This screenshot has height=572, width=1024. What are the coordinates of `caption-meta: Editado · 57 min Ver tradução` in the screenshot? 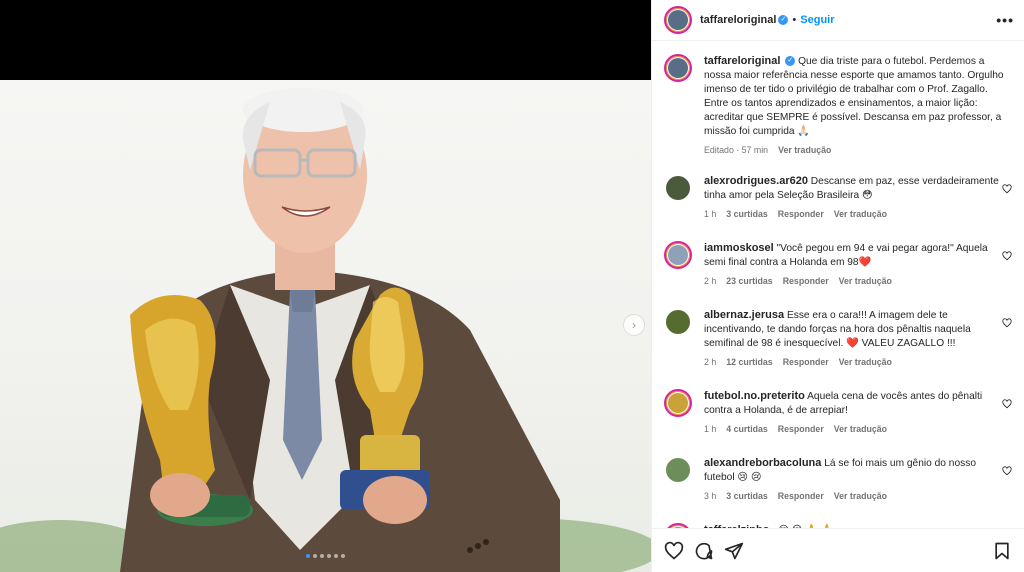 It's located at (854, 150).